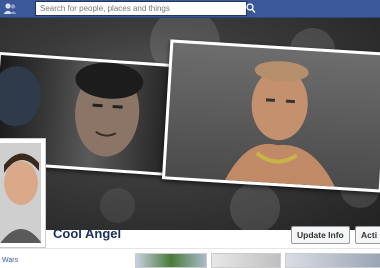 Image resolution: width=380 pixels, height=268 pixels. I want to click on portrait-wrestler-image, so click(279, 124).